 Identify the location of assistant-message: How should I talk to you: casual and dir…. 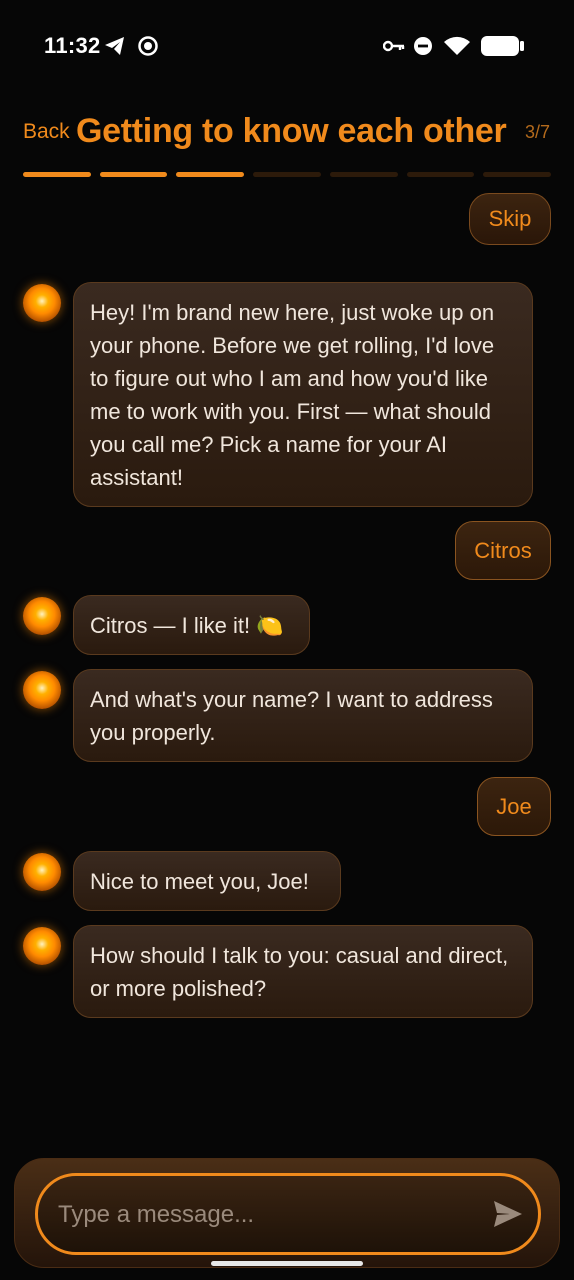
(303, 971).